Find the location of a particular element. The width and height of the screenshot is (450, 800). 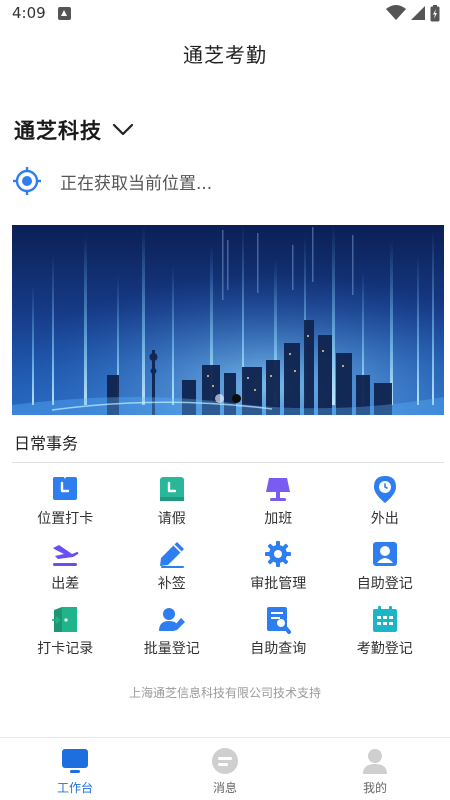

profile-icon is located at coordinates (375, 761).